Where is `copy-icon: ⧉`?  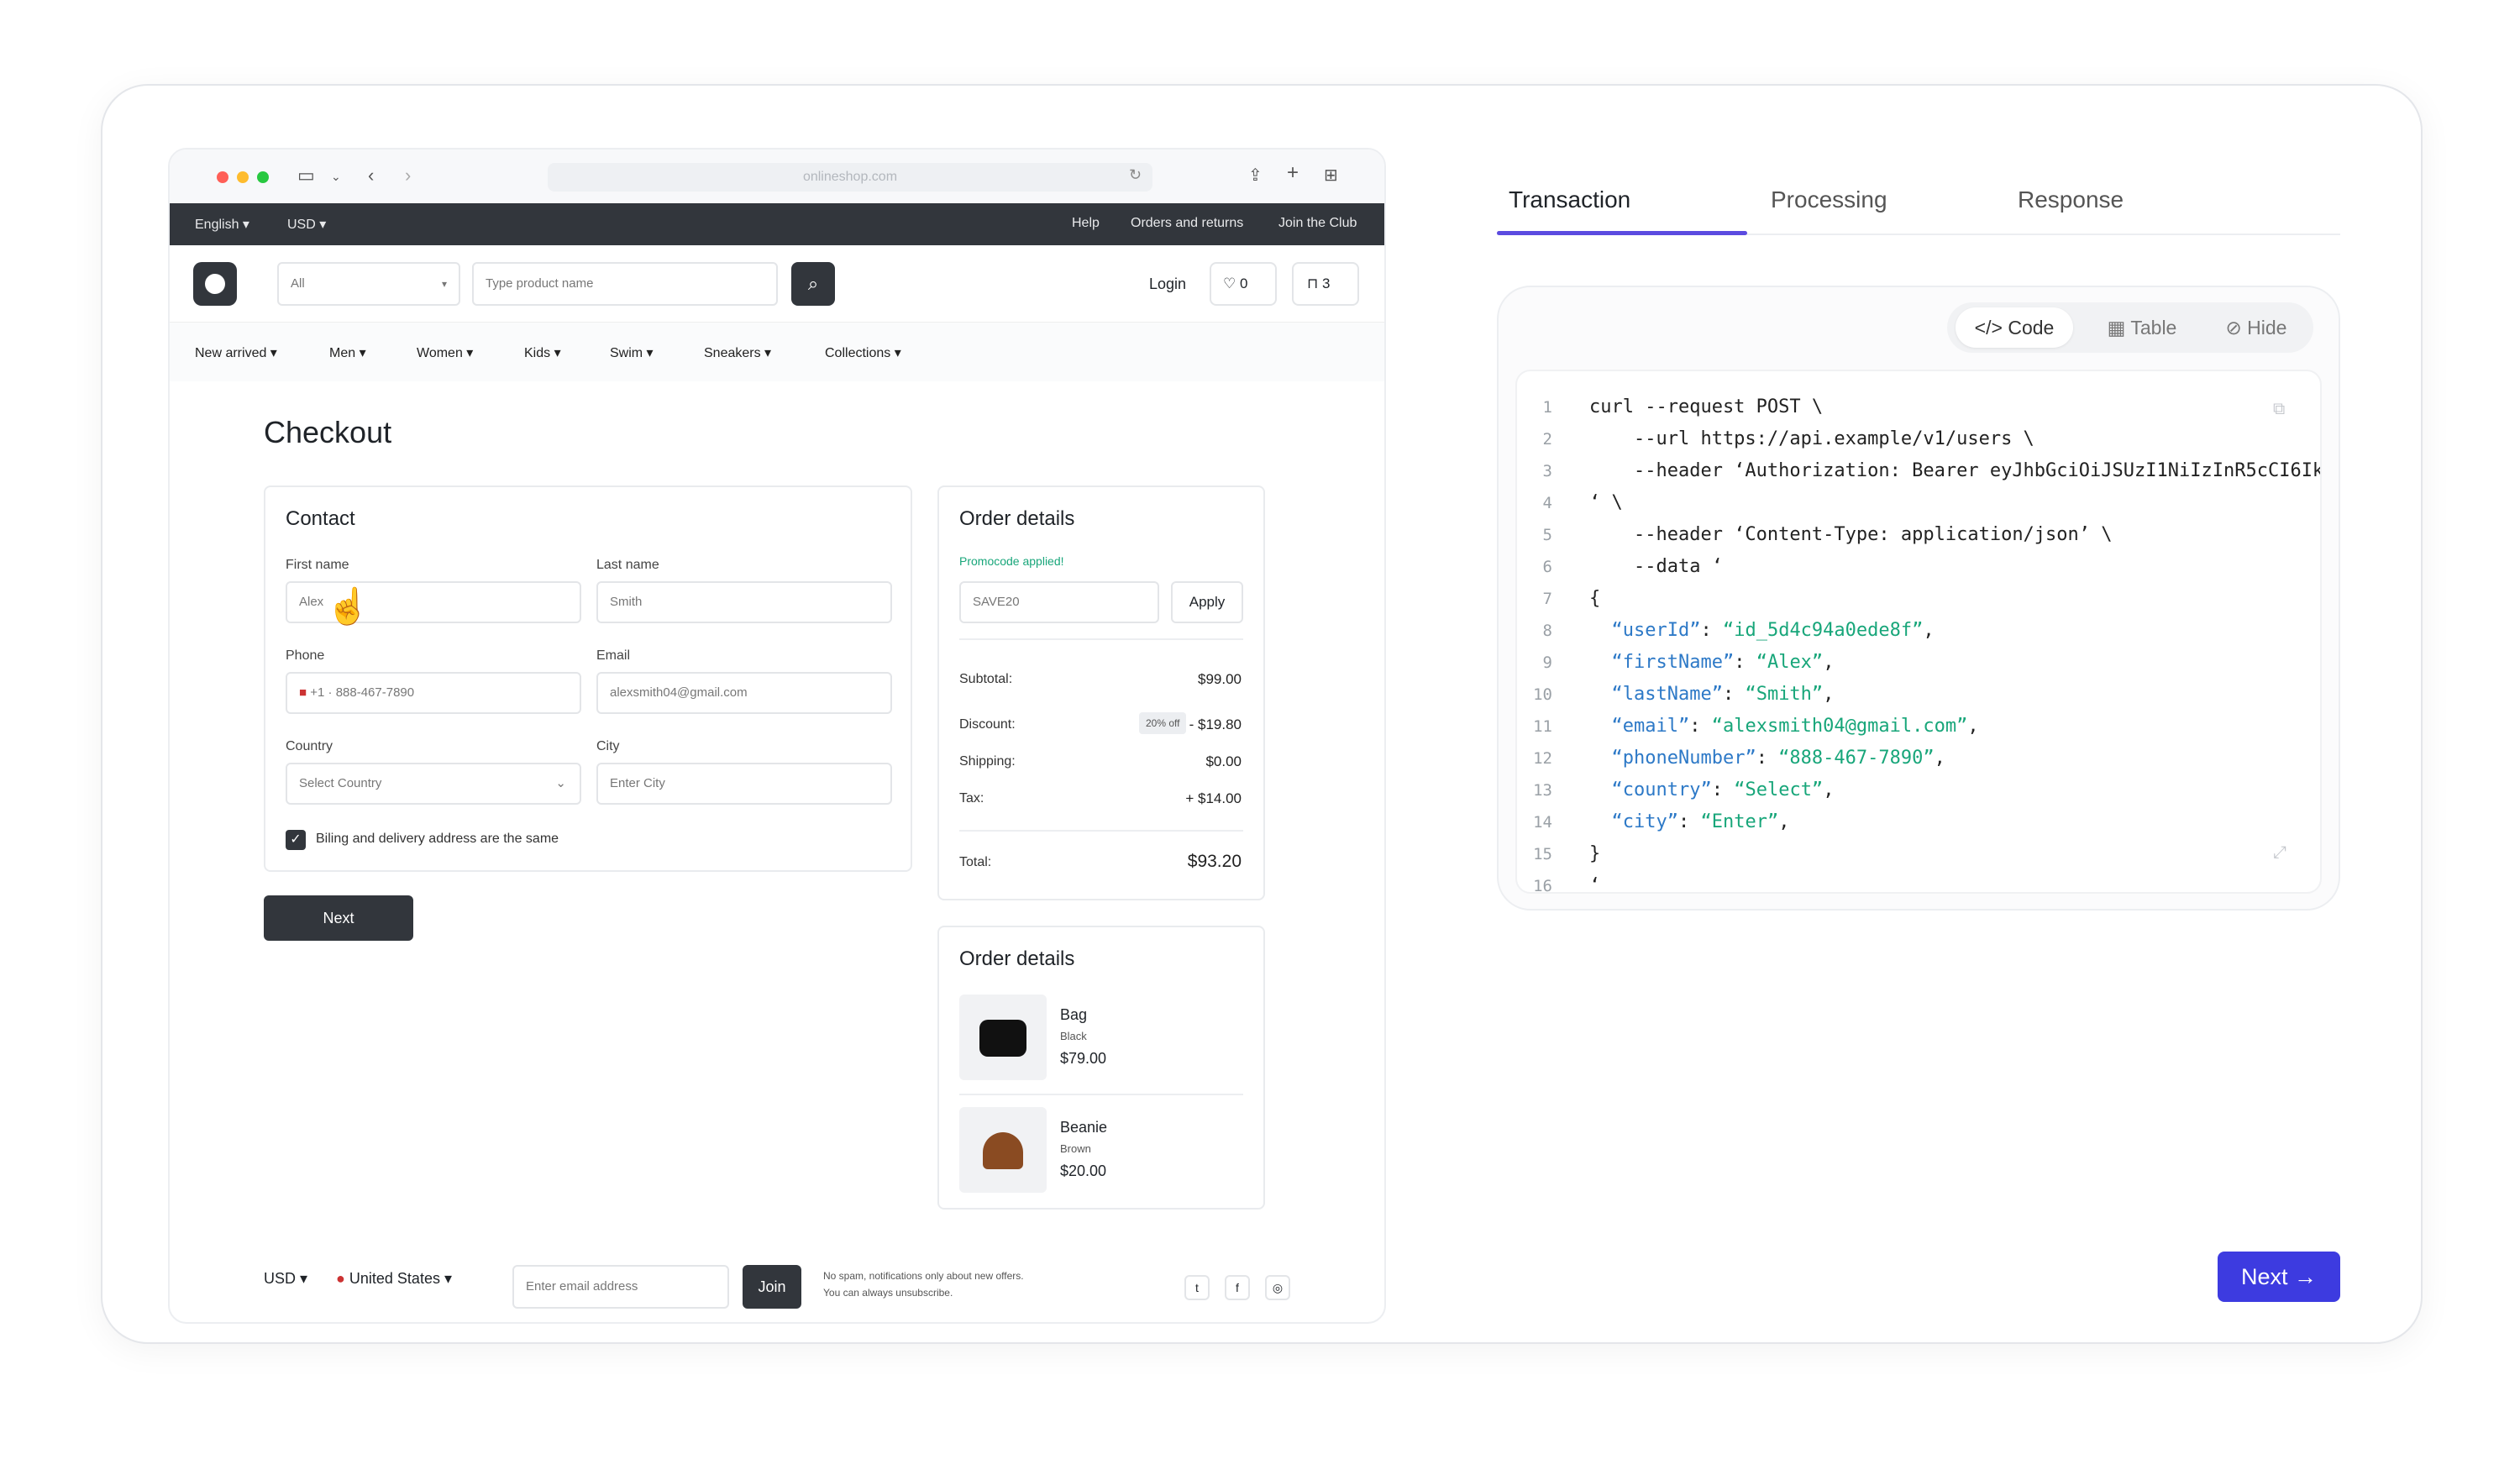
copy-icon: ⧉ is located at coordinates (2279, 409).